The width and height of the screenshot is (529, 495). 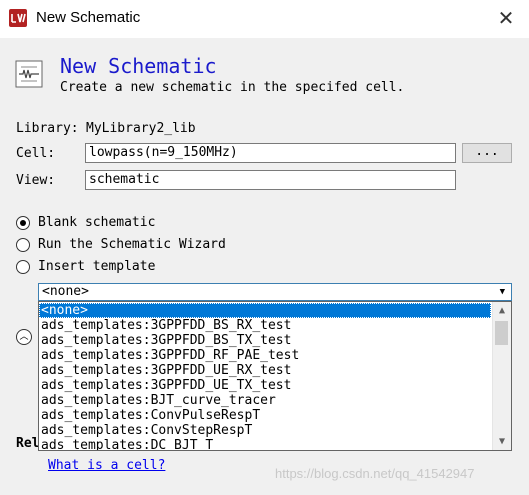 I want to click on cell-field: lowpass(n=9_150MHz), so click(x=270, y=153).